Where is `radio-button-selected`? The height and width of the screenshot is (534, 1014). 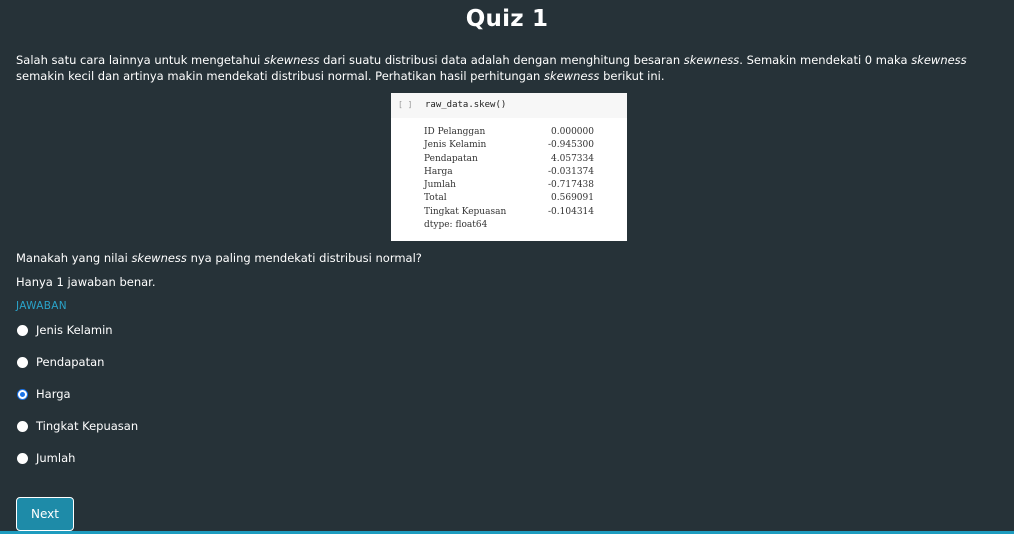
radio-button-selected is located at coordinates (22, 394).